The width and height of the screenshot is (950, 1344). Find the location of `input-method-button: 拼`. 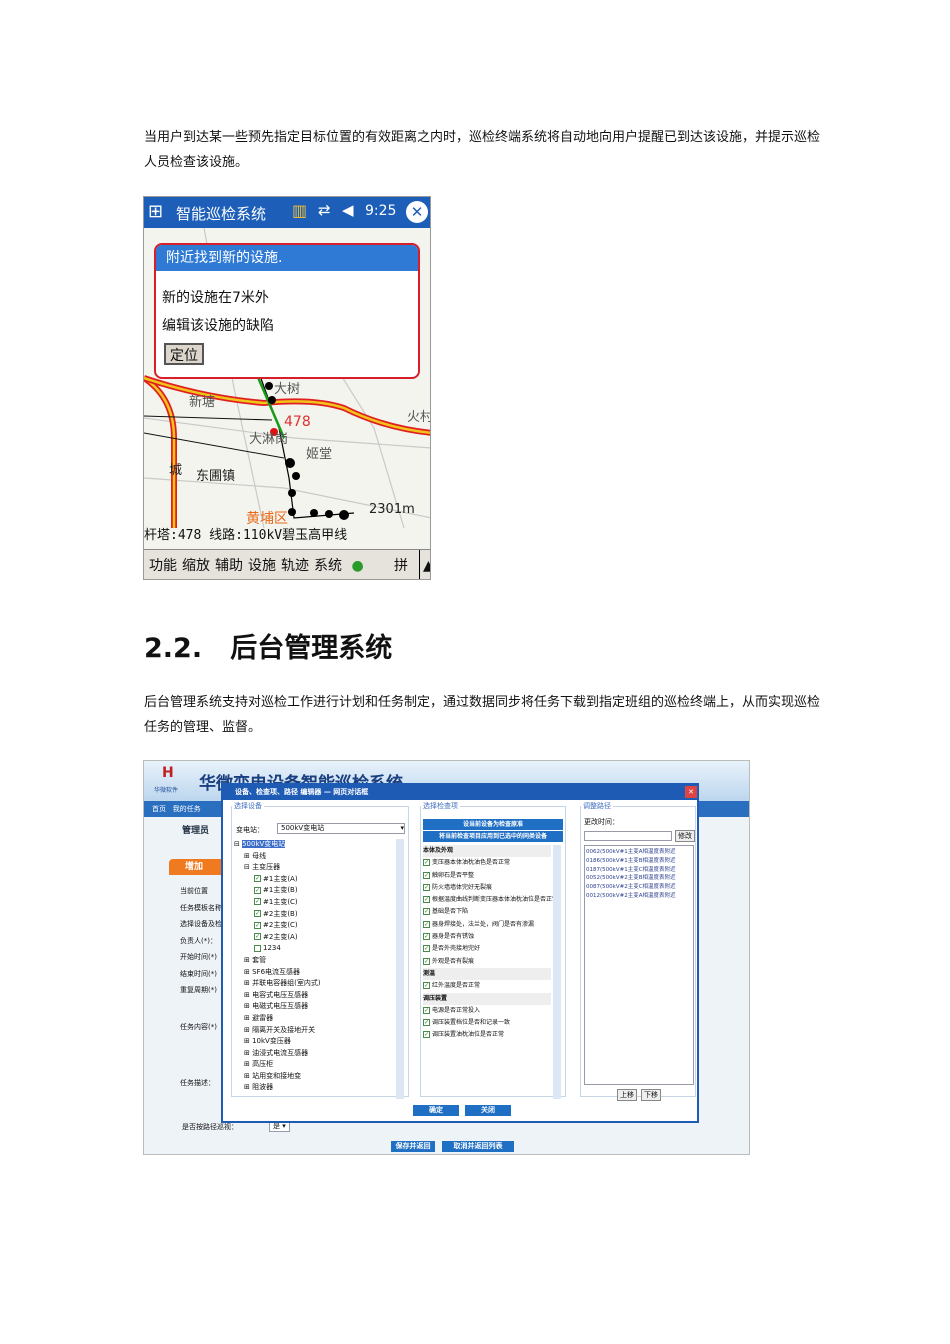

input-method-button: 拼 is located at coordinates (401, 564).